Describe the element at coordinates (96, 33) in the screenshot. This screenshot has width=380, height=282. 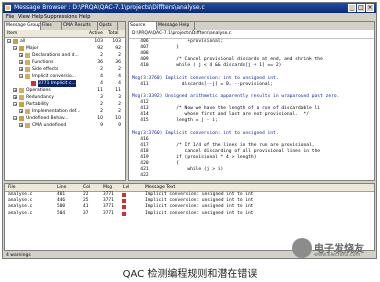
I see `column-active: Active` at that location.